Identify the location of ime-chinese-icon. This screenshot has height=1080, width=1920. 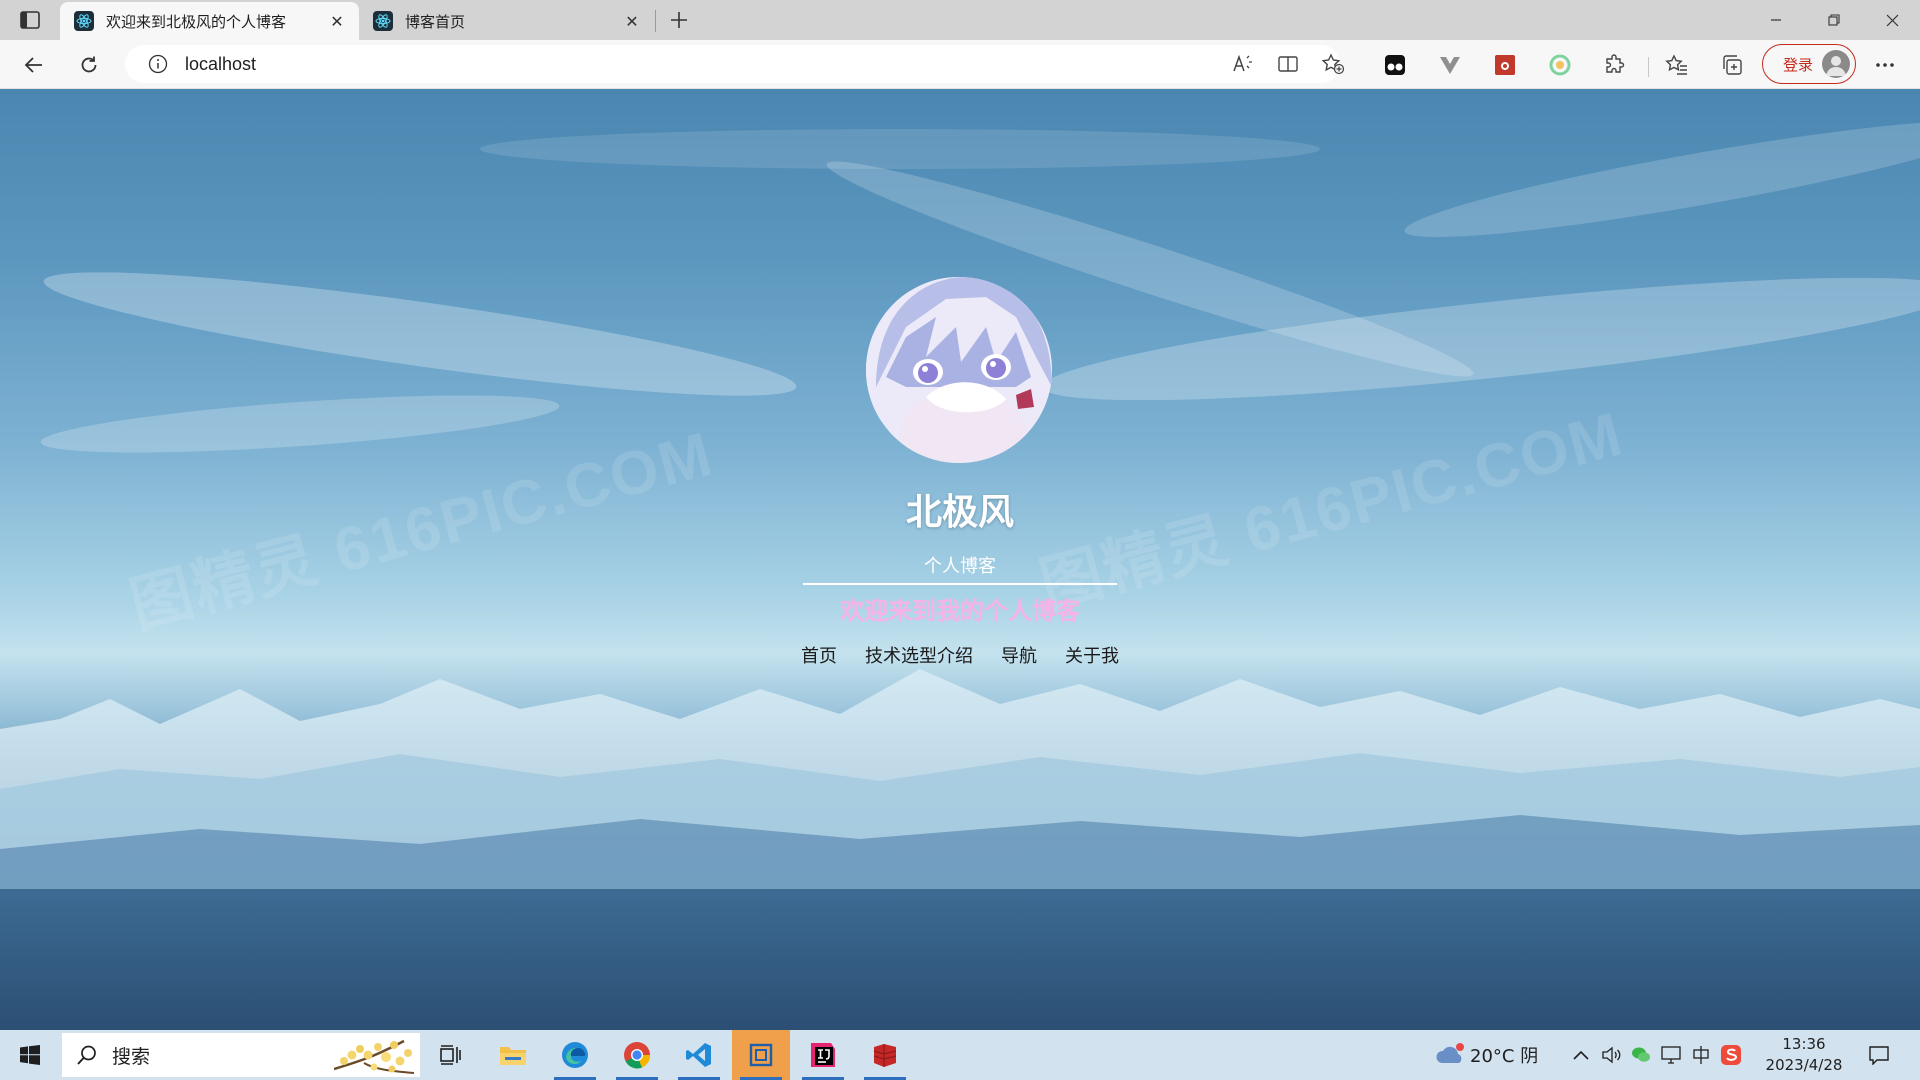
(1701, 1055).